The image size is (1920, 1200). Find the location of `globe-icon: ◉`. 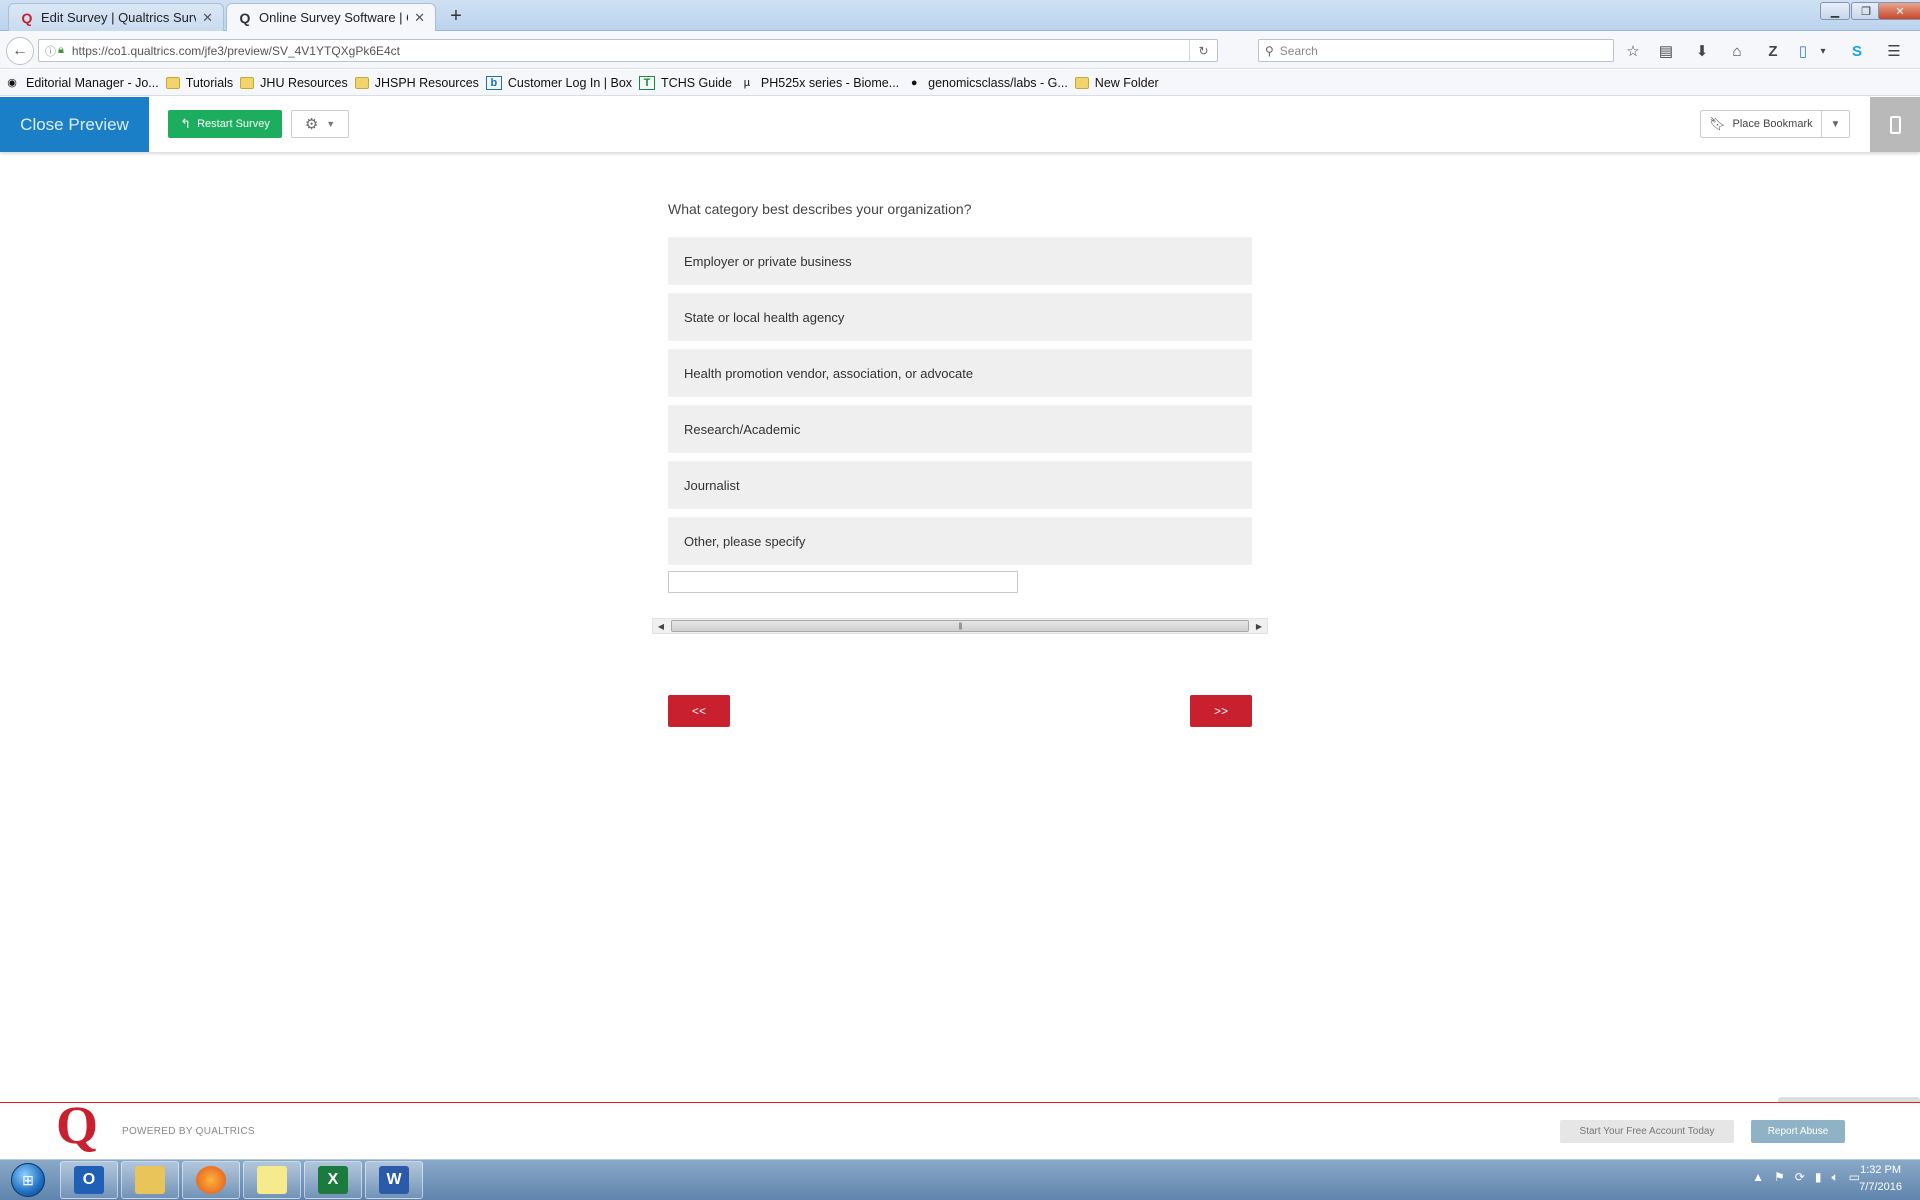

globe-icon: ◉ is located at coordinates (12, 83).